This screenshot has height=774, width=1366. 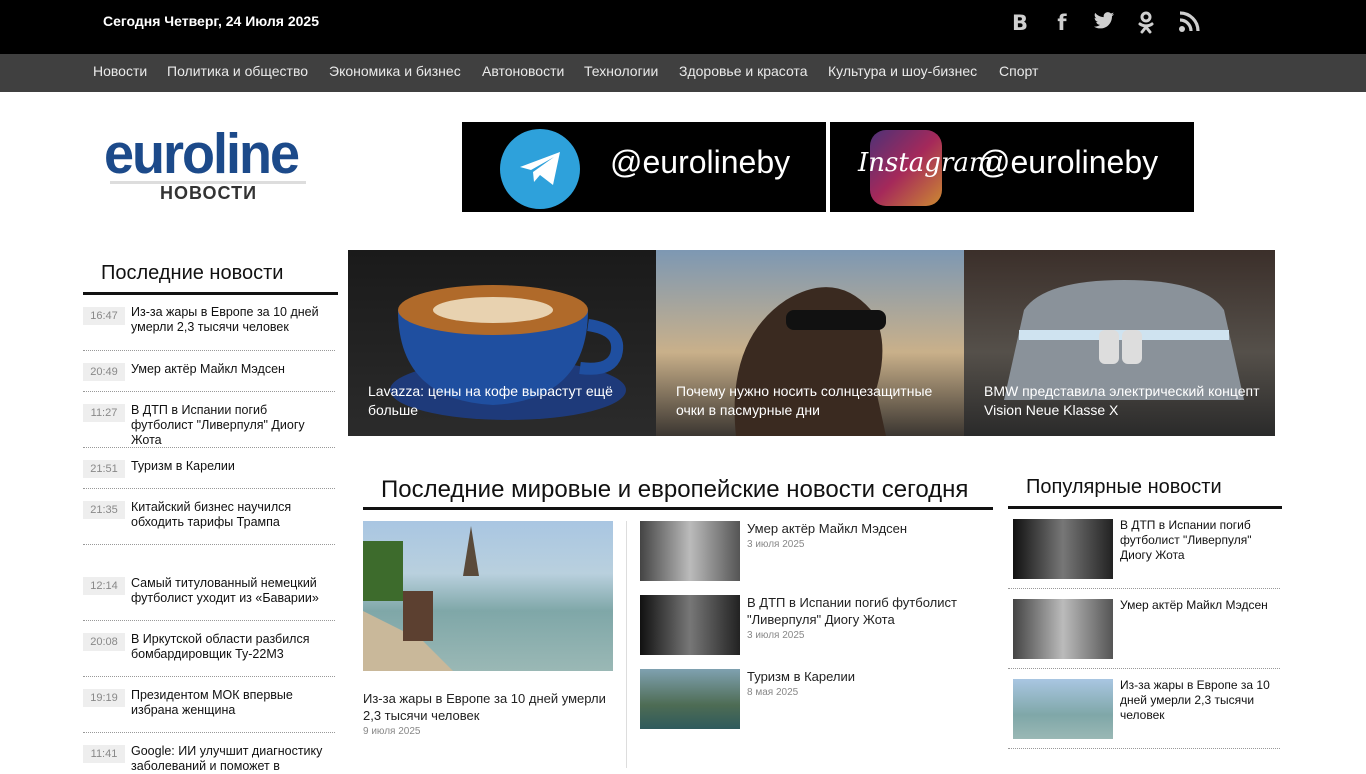 I want to click on nav-item-auto: Автоновости, so click(x=523, y=71).